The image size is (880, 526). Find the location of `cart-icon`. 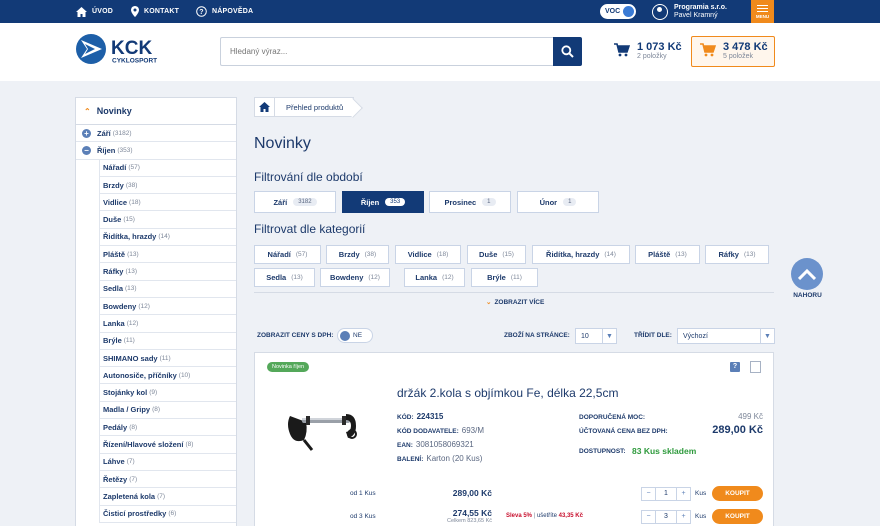

cart-icon is located at coordinates (708, 50).